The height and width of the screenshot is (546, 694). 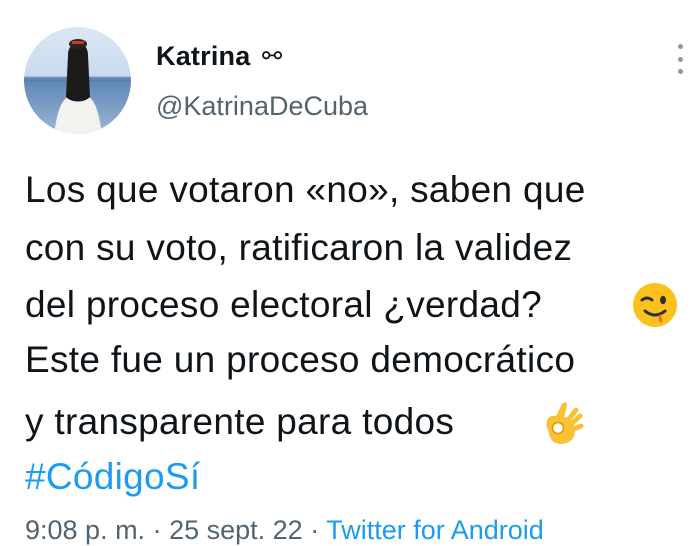 I want to click on name-symbol-icon: ⚯, so click(x=272, y=56).